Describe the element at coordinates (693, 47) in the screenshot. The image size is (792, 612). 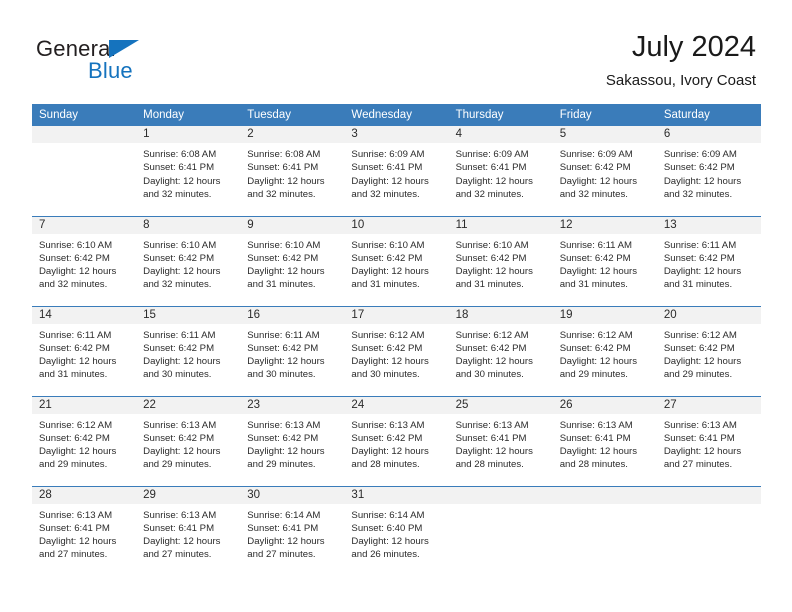
I see `page-title: July 2024` at that location.